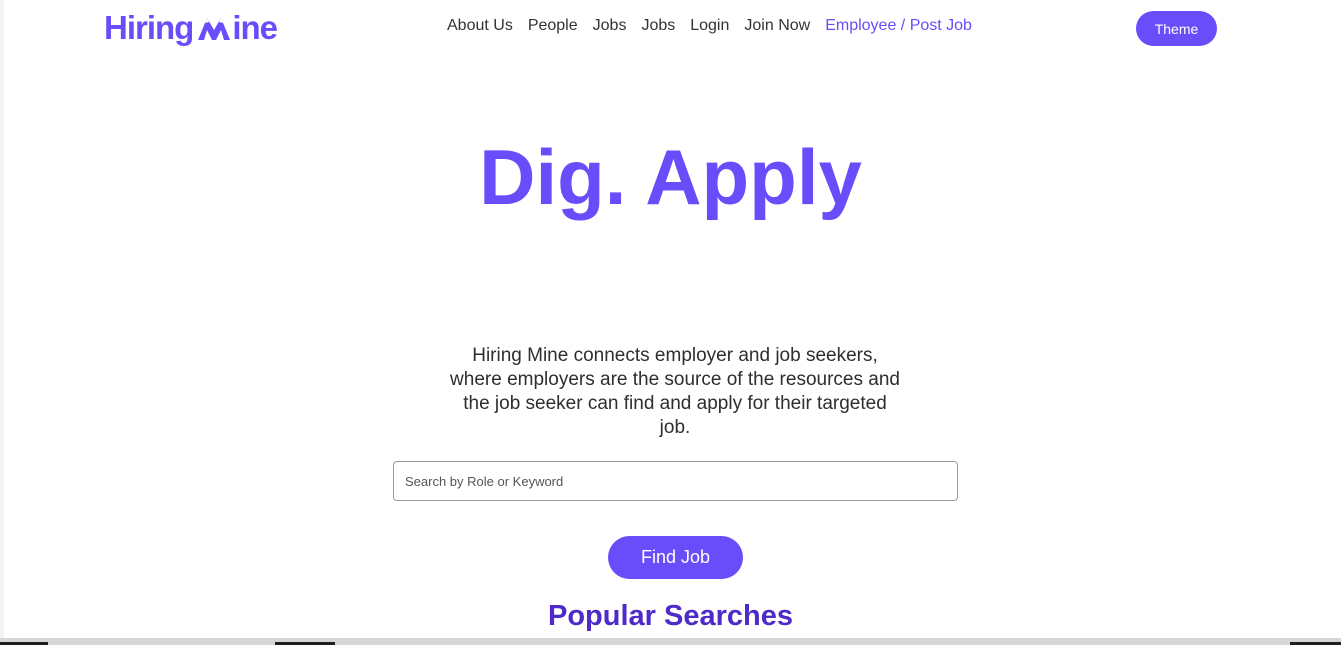 This screenshot has width=1341, height=645. Describe the element at coordinates (670, 616) in the screenshot. I see `popular-searches-heading: Popular Searches` at that location.